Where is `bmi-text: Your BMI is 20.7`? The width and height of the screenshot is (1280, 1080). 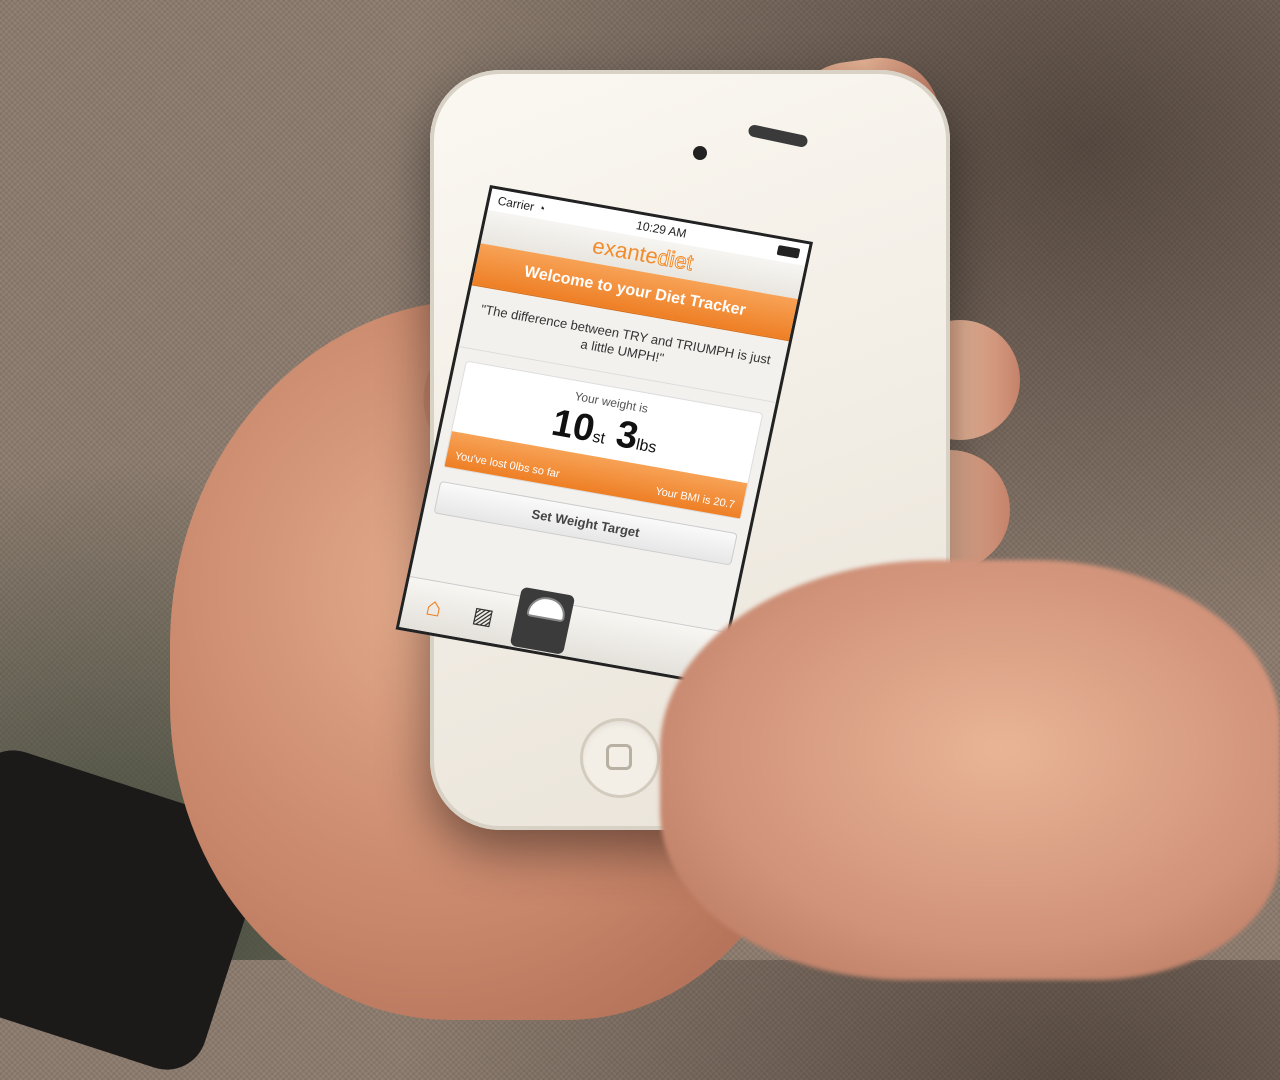
bmi-text: Your BMI is 20.7 is located at coordinates (695, 498).